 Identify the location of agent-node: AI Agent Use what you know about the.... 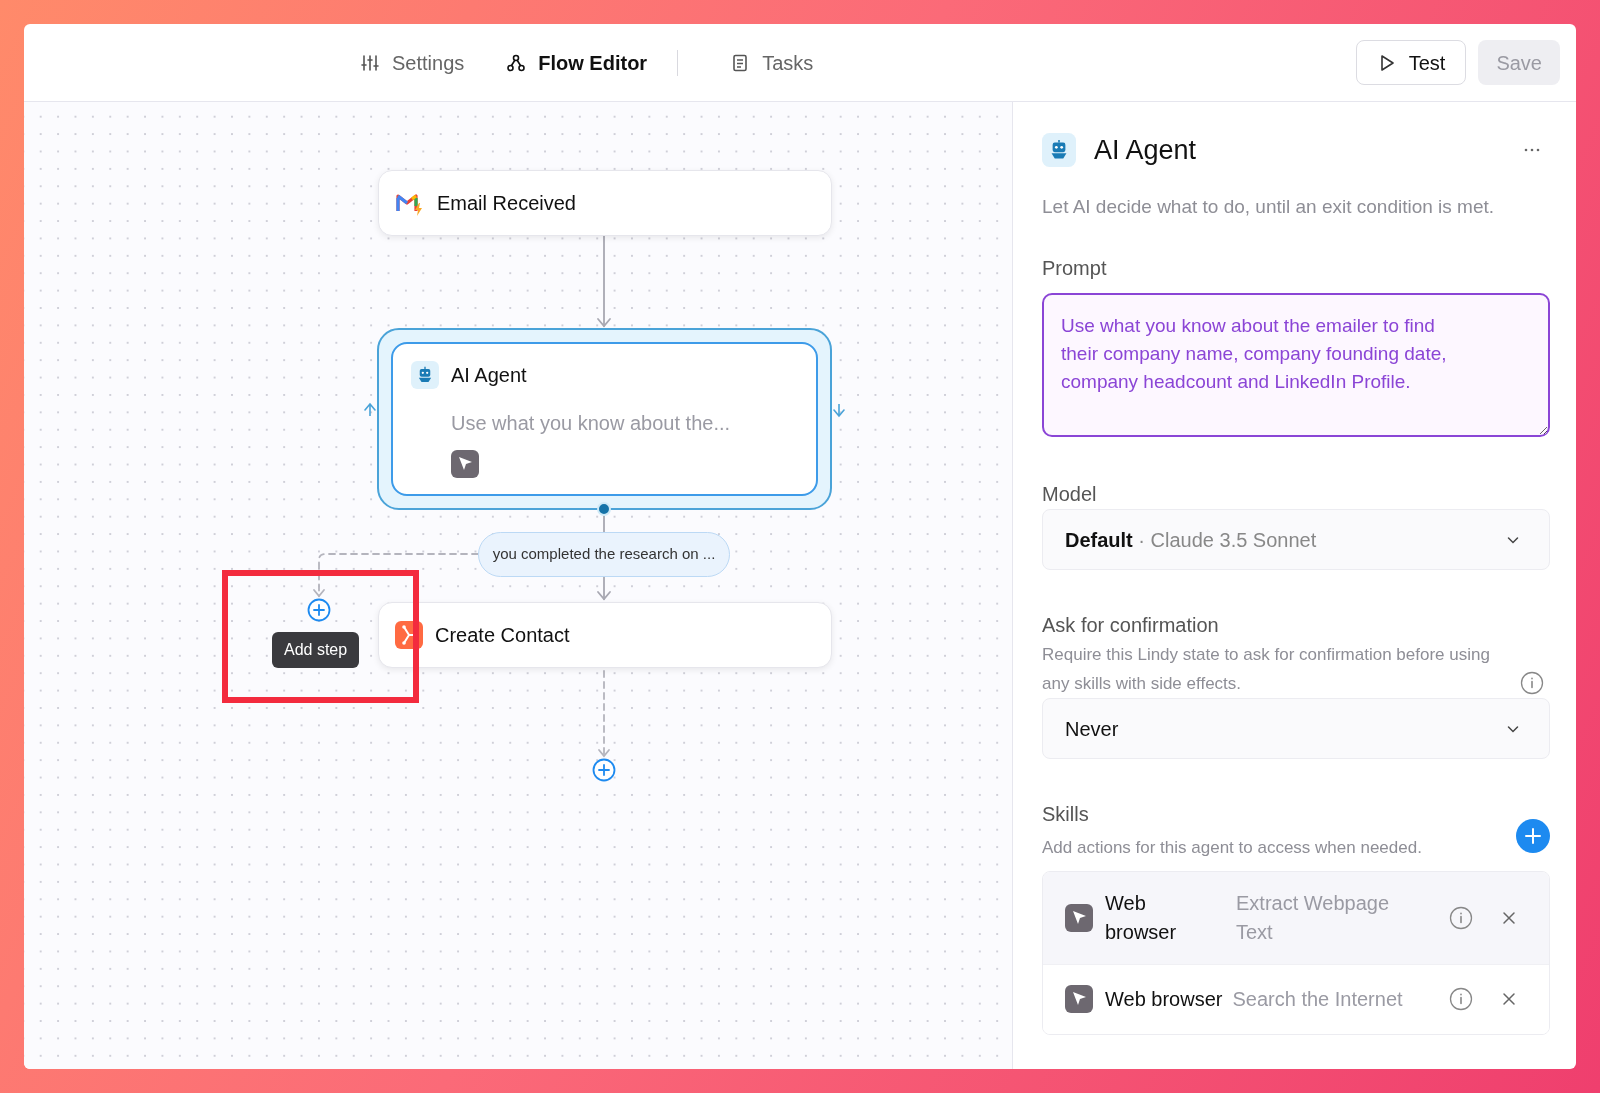
(604, 419).